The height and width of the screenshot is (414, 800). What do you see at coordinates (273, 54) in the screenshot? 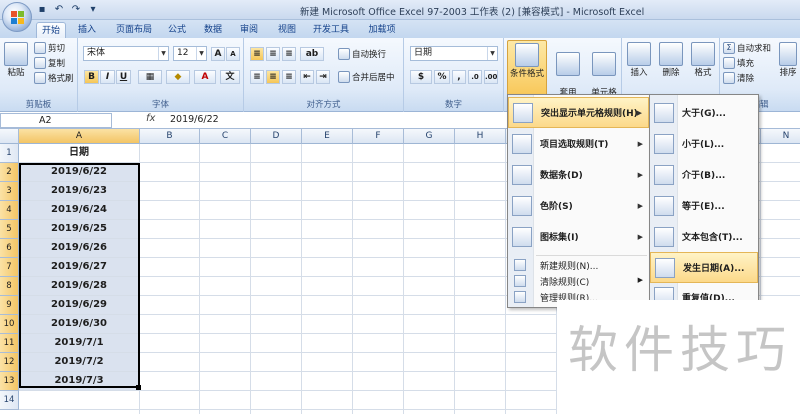
I see `align-middle-button: ≡` at bounding box center [273, 54].